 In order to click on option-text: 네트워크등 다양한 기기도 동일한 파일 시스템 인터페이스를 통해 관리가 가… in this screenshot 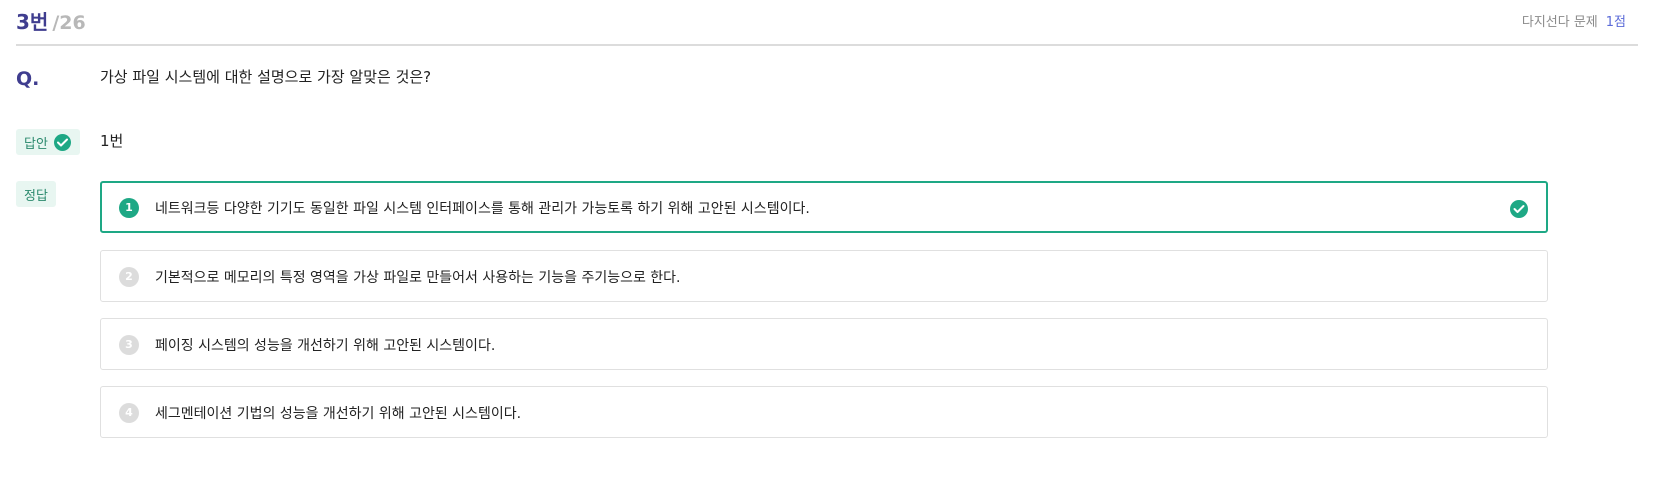, I will do `click(482, 209)`.